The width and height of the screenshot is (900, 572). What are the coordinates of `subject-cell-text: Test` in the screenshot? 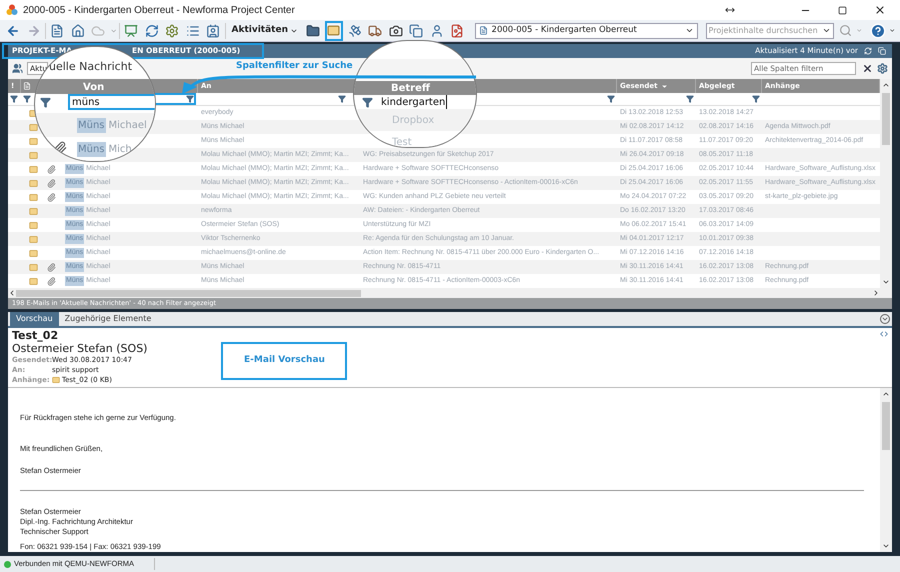 It's located at (402, 141).